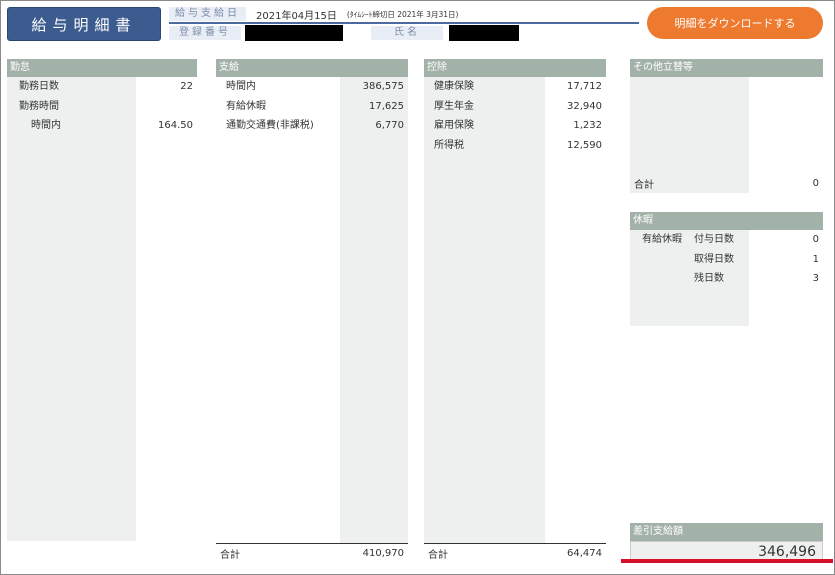  Describe the element at coordinates (484, 33) in the screenshot. I see `employee-name-redacted` at that location.